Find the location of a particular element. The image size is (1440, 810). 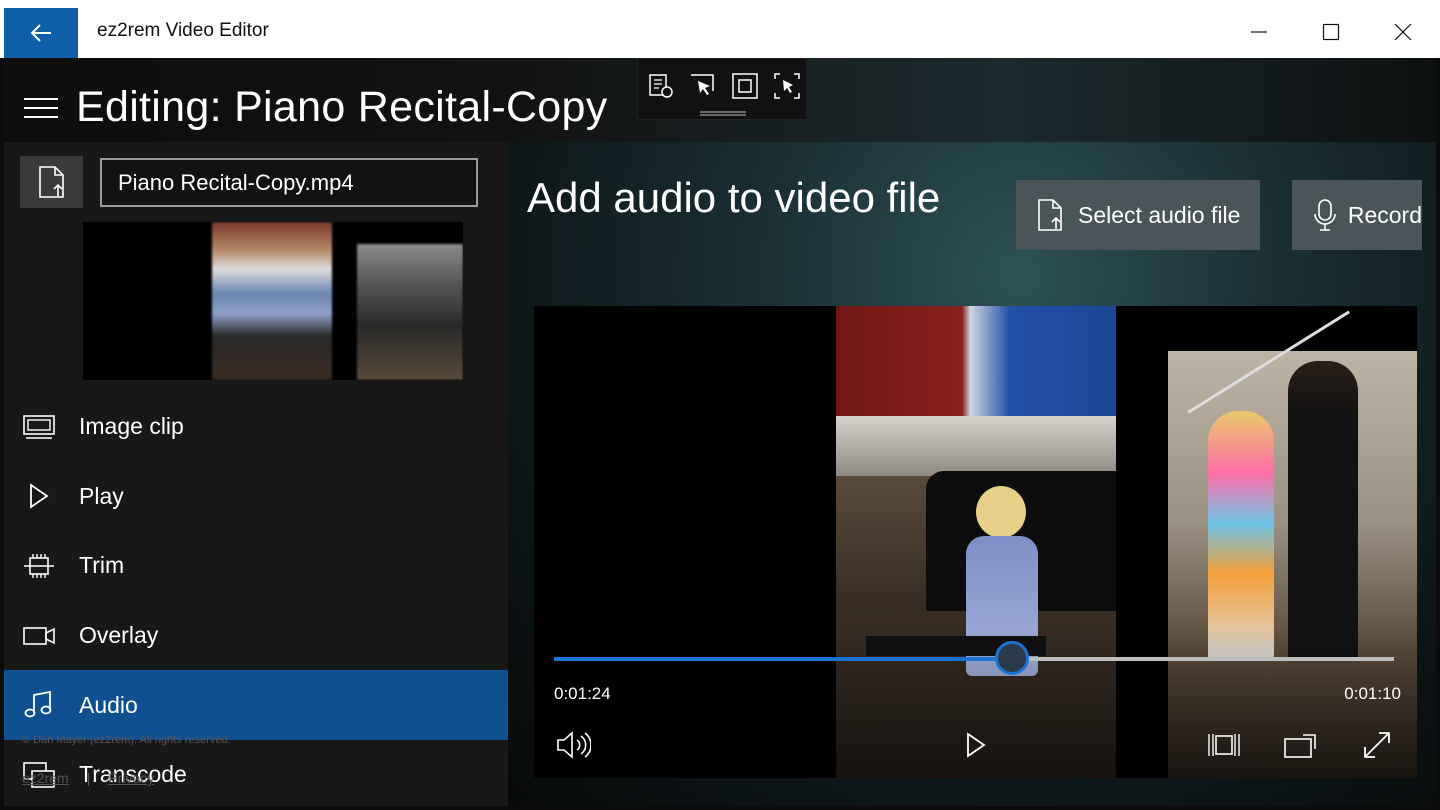

record-button: Record is located at coordinates (1357, 215).